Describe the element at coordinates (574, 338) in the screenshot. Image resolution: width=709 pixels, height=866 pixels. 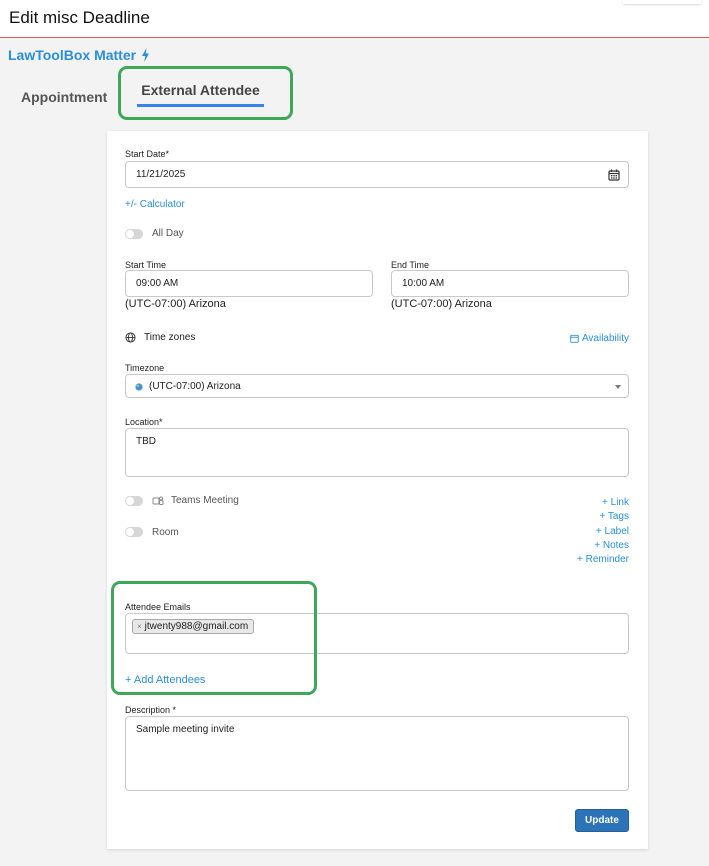
I see `calendar-small-icon` at that location.